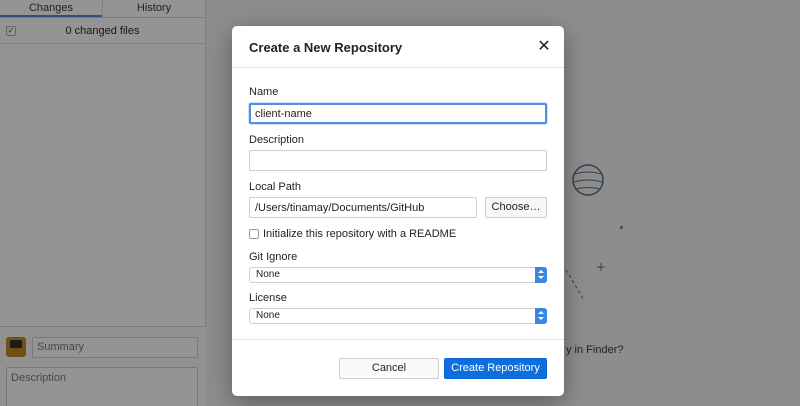 Image resolution: width=800 pixels, height=406 pixels. Describe the element at coordinates (268, 298) in the screenshot. I see `license-label: License` at that location.